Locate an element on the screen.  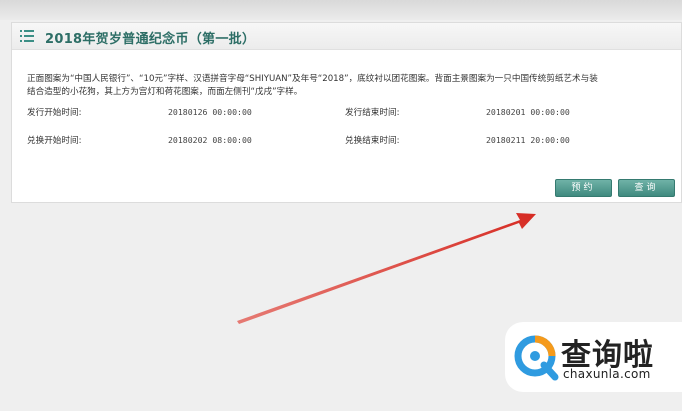
arrow-shape is located at coordinates (386, 268).